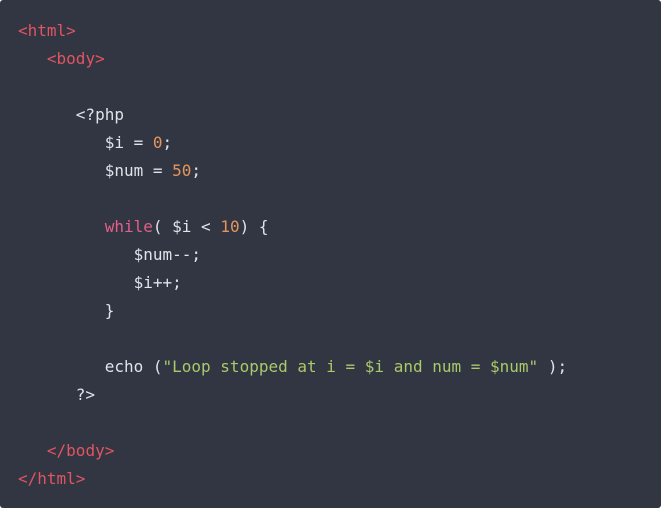  What do you see at coordinates (339, 255) in the screenshot?
I see `code-line: $num--;` at bounding box center [339, 255].